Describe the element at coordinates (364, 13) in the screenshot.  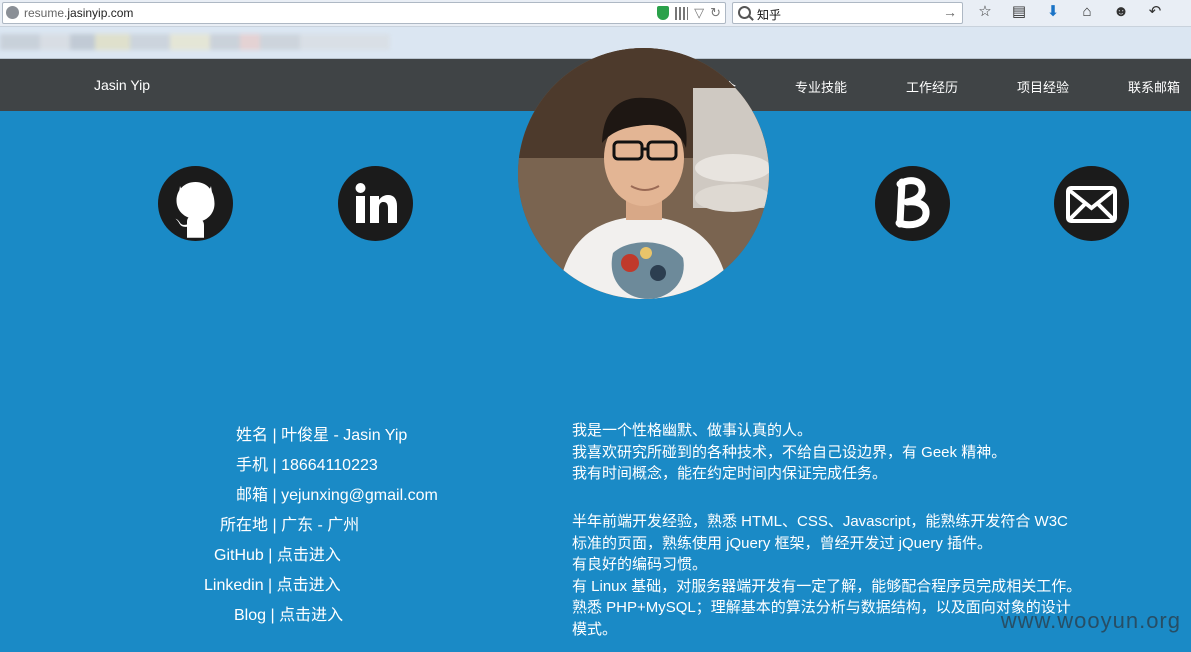
I see `address-bar: resume.jasinyip.com ▽ ↻` at that location.